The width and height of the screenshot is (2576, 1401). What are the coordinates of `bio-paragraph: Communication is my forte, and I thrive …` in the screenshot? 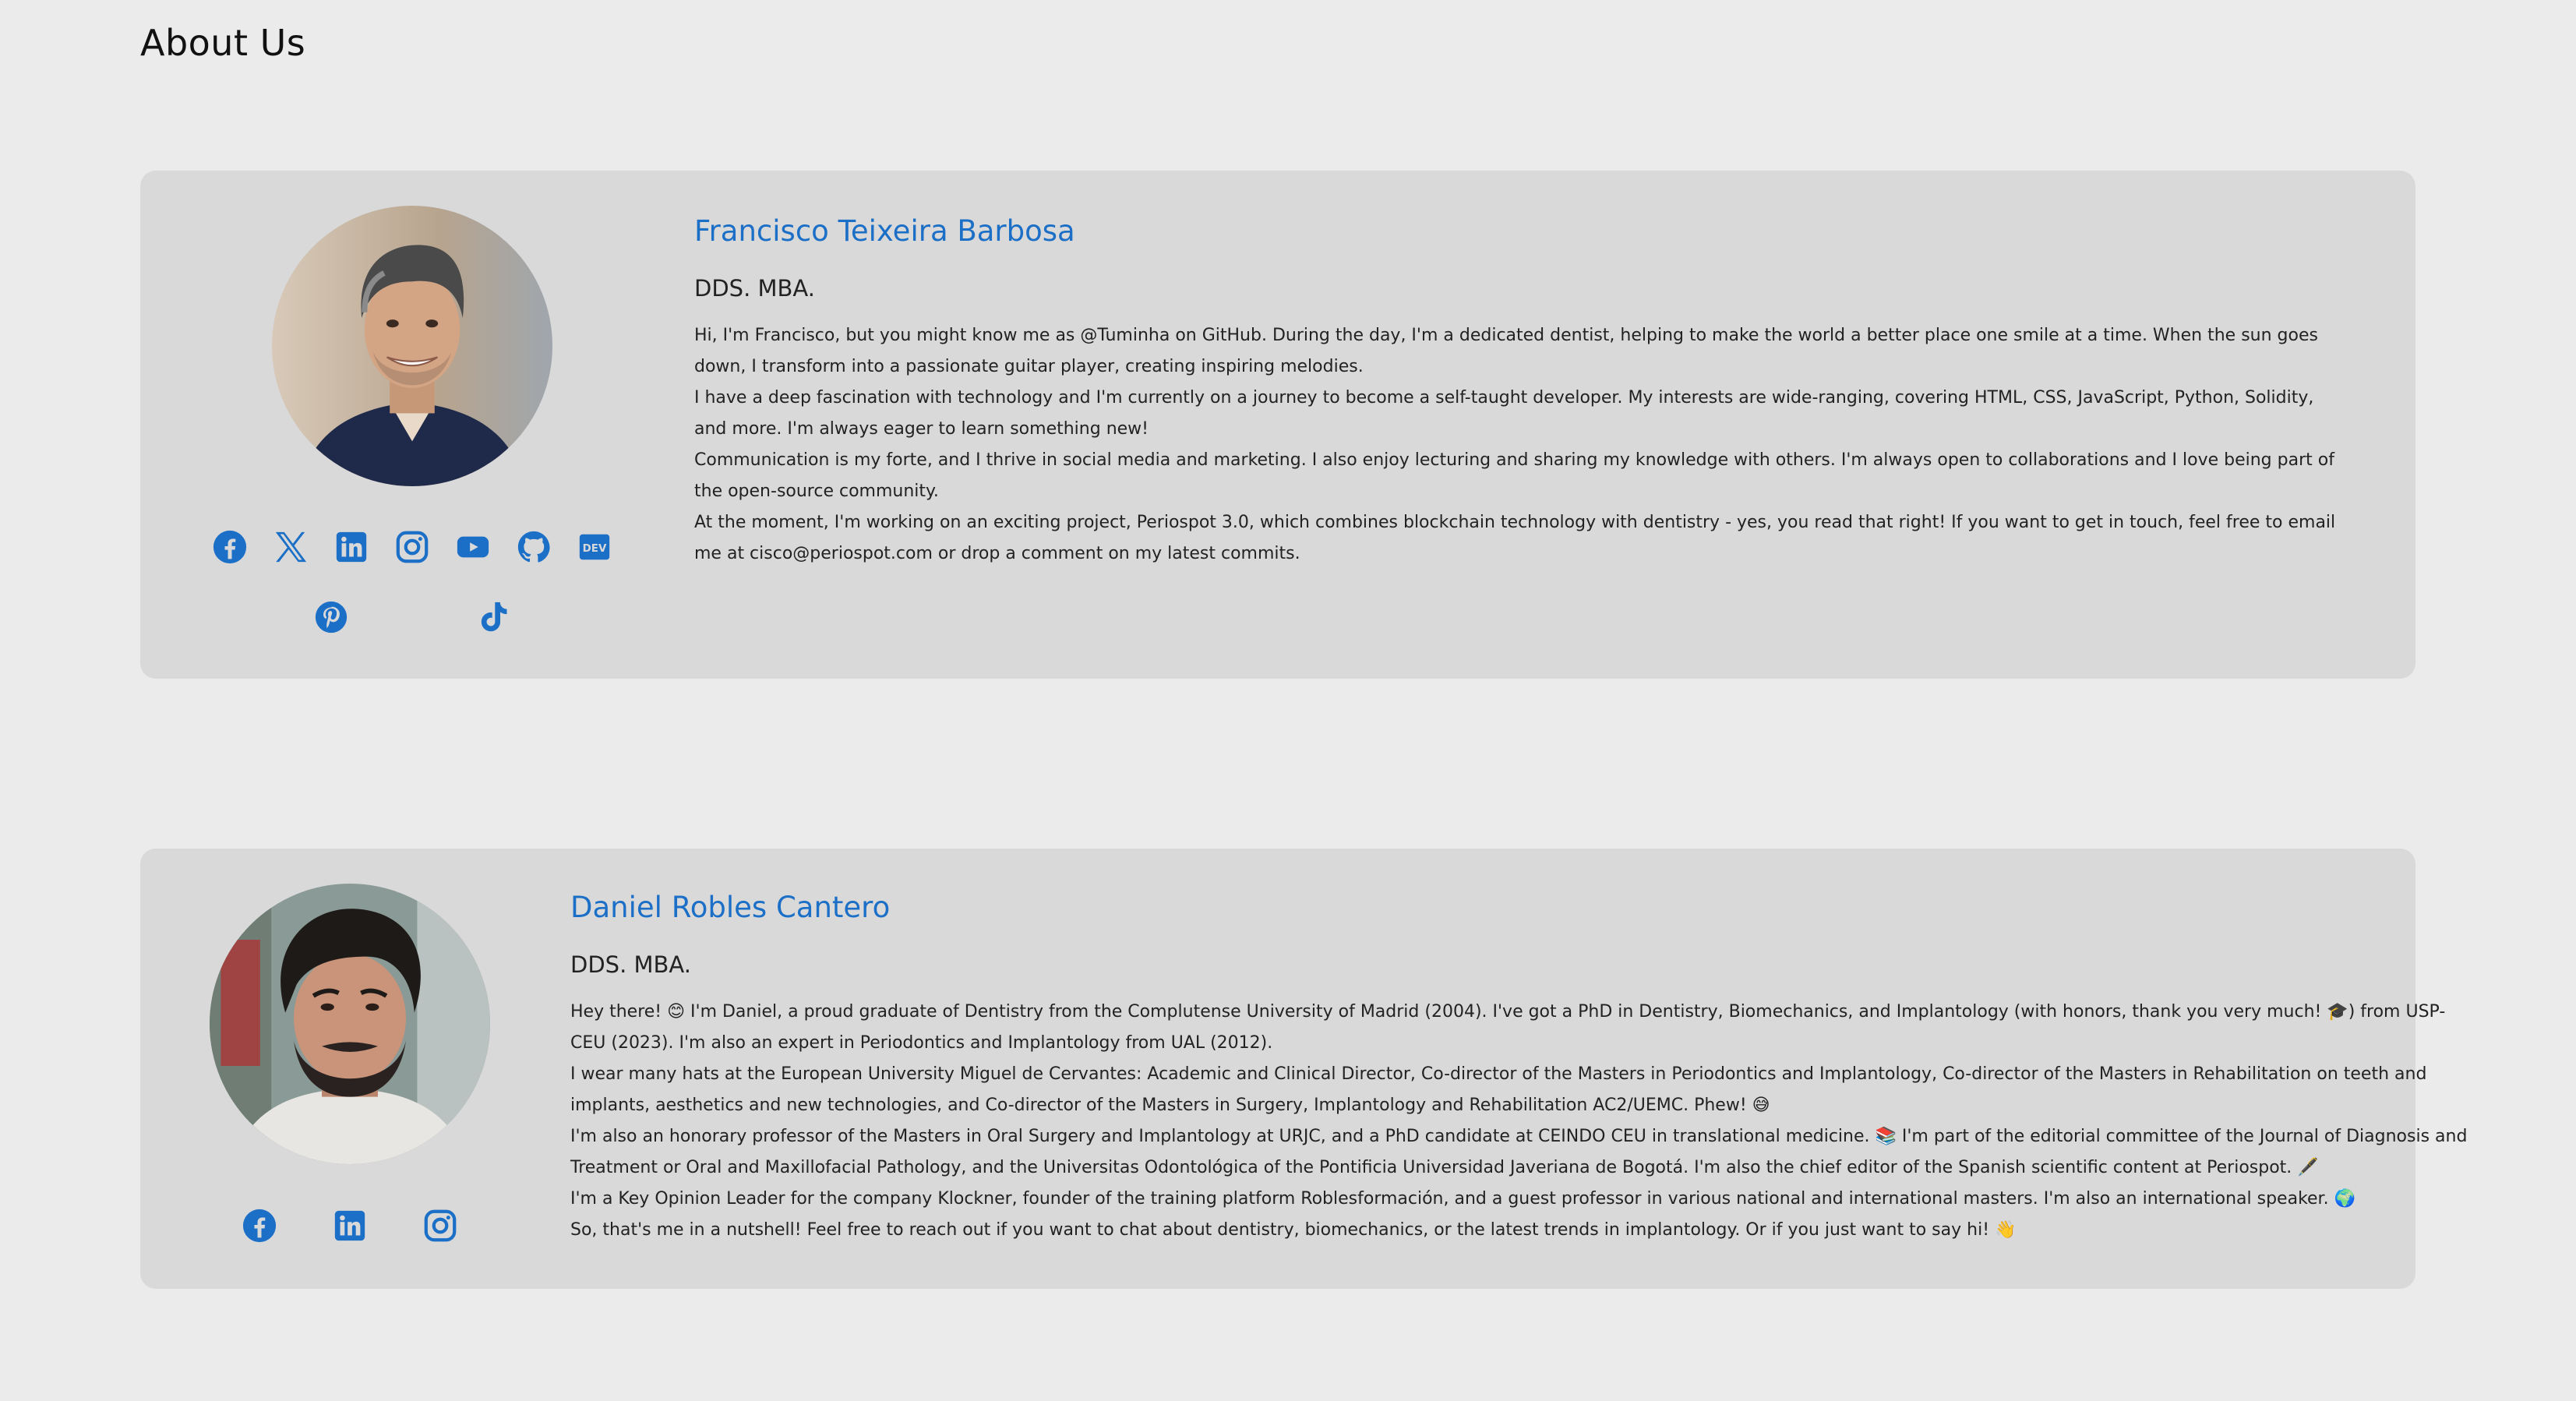 It's located at (1514, 476).